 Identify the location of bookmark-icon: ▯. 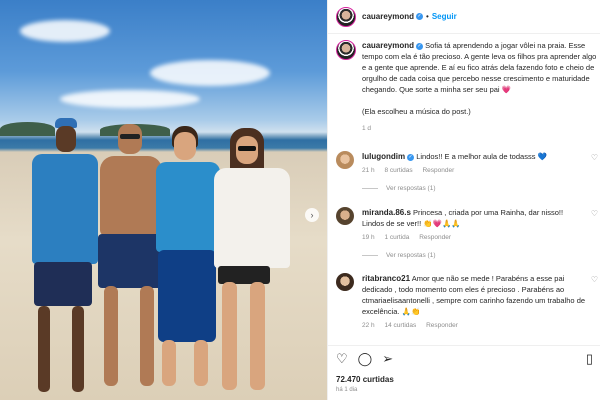
(589, 359).